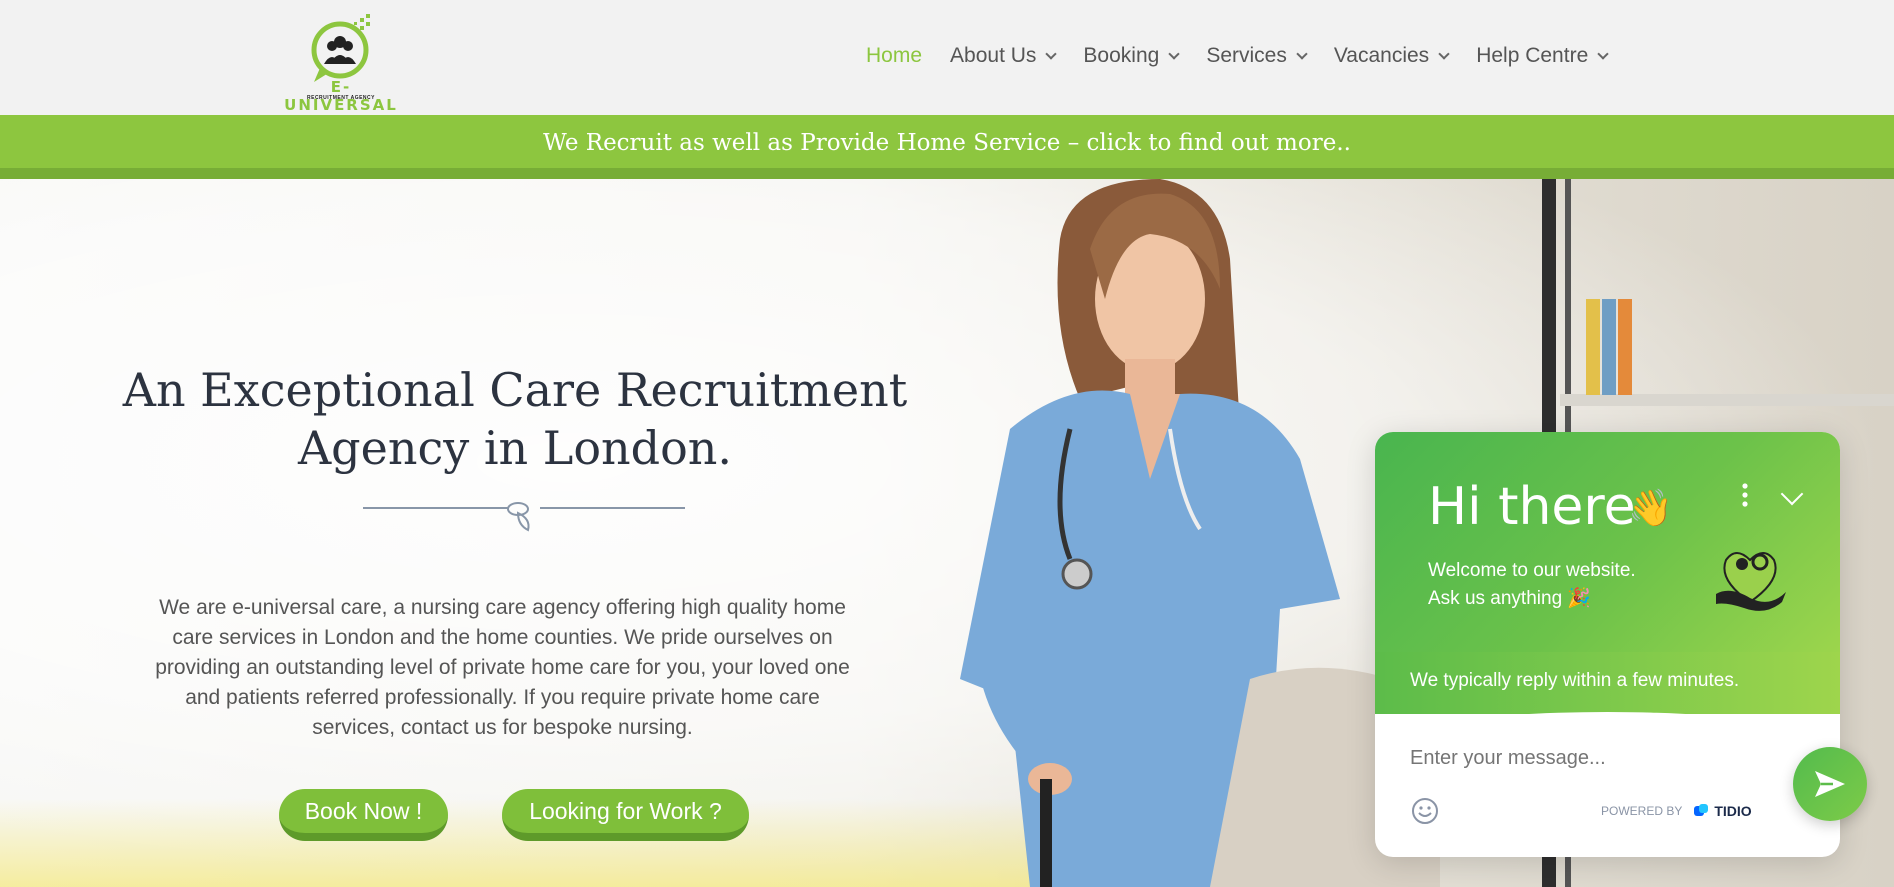 The width and height of the screenshot is (1894, 887). Describe the element at coordinates (1642, 811) in the screenshot. I see `powered-by-label: POWERED BY` at that location.